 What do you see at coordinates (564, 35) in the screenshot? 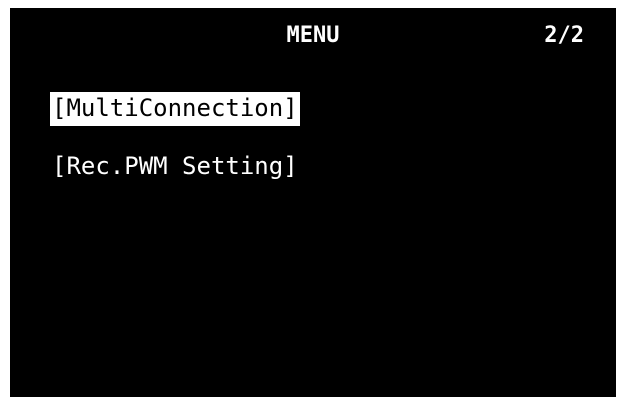
I see `page-indicator: 2/2` at bounding box center [564, 35].